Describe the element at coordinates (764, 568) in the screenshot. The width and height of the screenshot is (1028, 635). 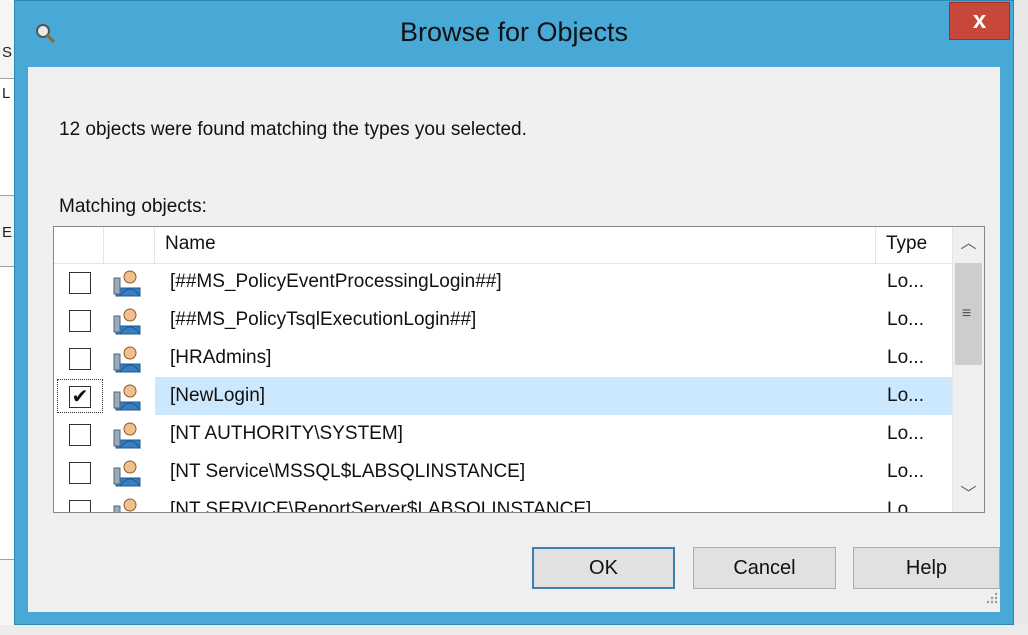
I see `cancel-button: Cancel` at that location.